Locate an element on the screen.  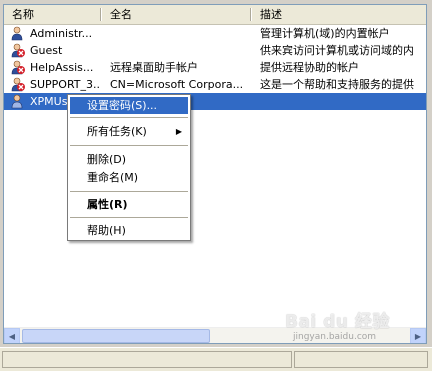
user-full-name: 远程桌面助手帐户 is located at coordinates (154, 67).